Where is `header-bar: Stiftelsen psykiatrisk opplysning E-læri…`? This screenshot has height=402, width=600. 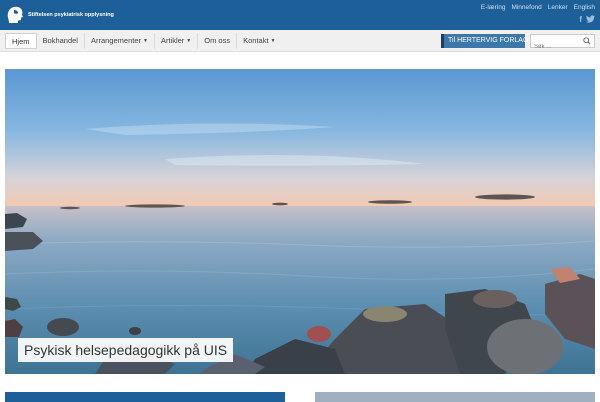 header-bar: Stiftelsen psykiatrisk opplysning E-læri… is located at coordinates (300, 15).